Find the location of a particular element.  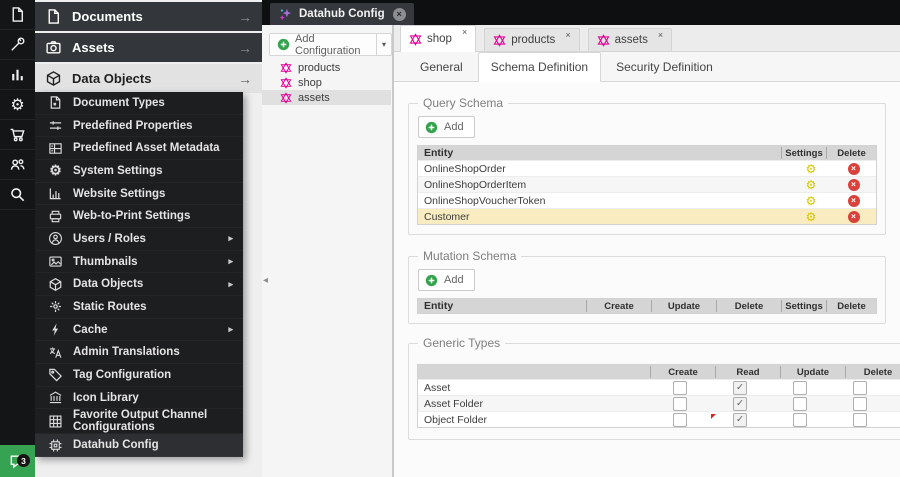

table-row: Customer ⚙ × is located at coordinates (647, 216).